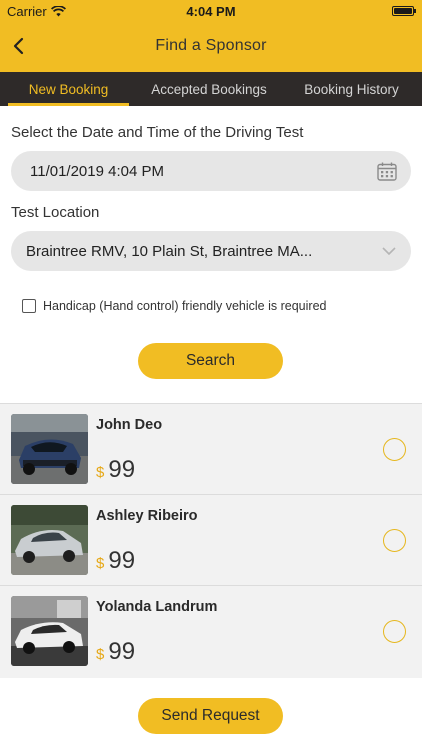 The image size is (422, 750). Describe the element at coordinates (129, 425) in the screenshot. I see `sponsor-name: John Deo` at that location.